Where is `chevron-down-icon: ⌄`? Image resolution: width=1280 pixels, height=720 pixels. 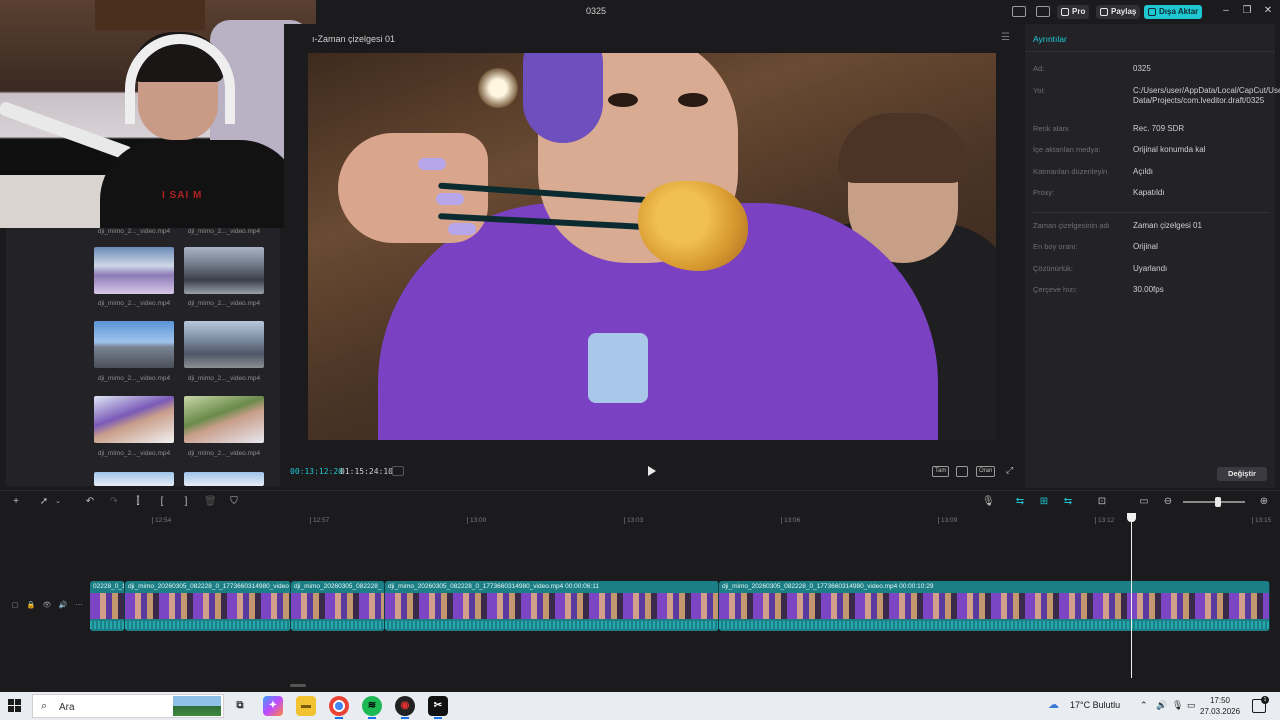
chevron-down-icon: ⌄ is located at coordinates (58, 502).